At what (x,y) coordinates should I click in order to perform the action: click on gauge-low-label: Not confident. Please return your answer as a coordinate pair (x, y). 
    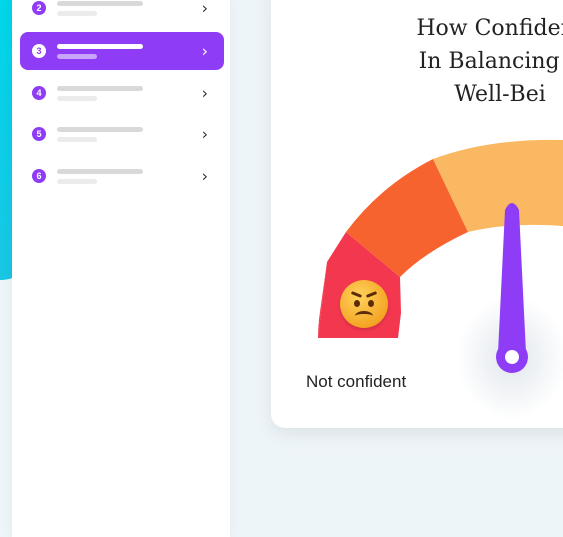
    Looking at the image, I should click on (356, 381).